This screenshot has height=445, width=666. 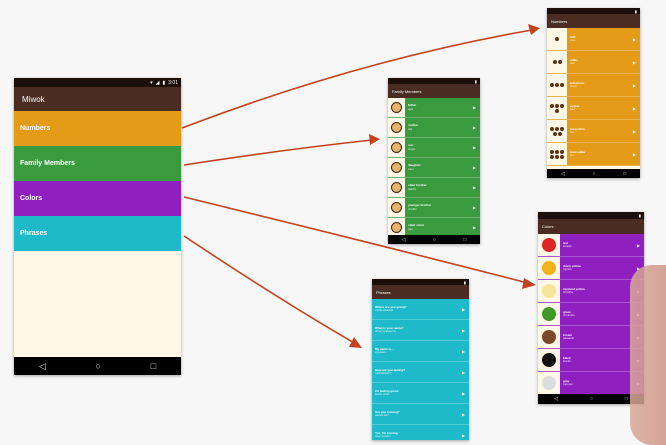 I want to click on english-word: one, so click(x=573, y=40).